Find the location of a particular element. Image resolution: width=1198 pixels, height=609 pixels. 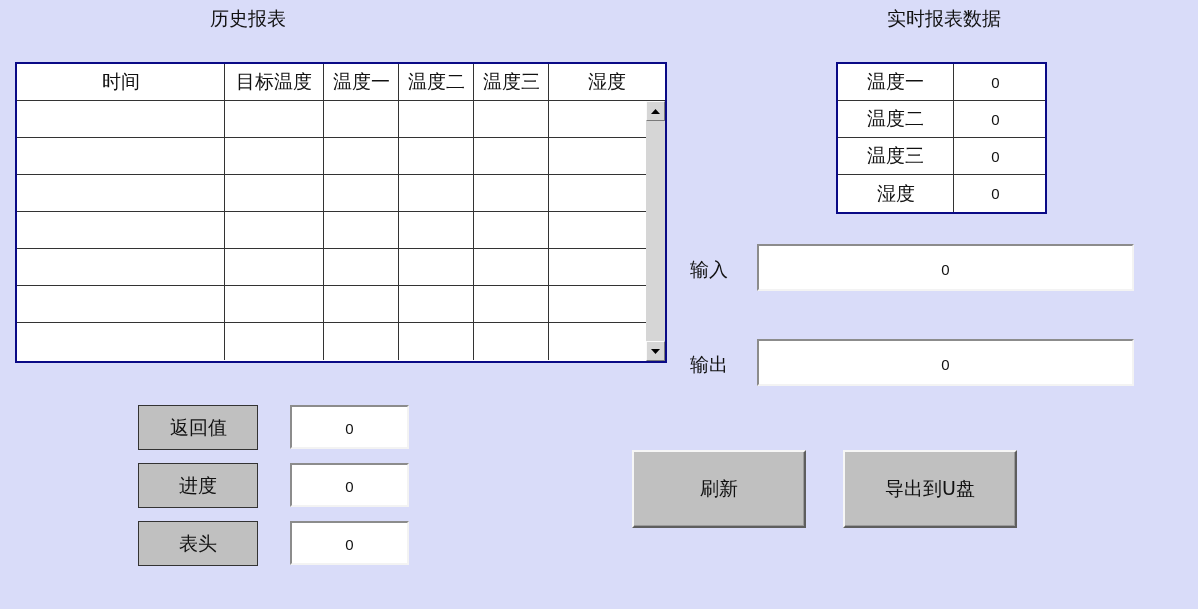

action-button: 表头 is located at coordinates (198, 543).